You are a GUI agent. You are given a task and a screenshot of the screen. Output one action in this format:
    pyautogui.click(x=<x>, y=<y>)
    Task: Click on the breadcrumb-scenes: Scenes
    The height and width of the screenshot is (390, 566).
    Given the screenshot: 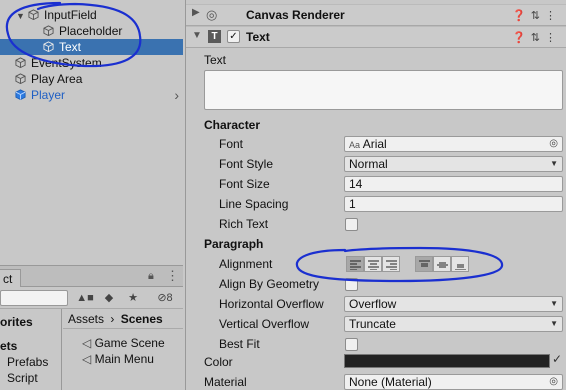 What is the action you would take?
    pyautogui.click(x=142, y=319)
    